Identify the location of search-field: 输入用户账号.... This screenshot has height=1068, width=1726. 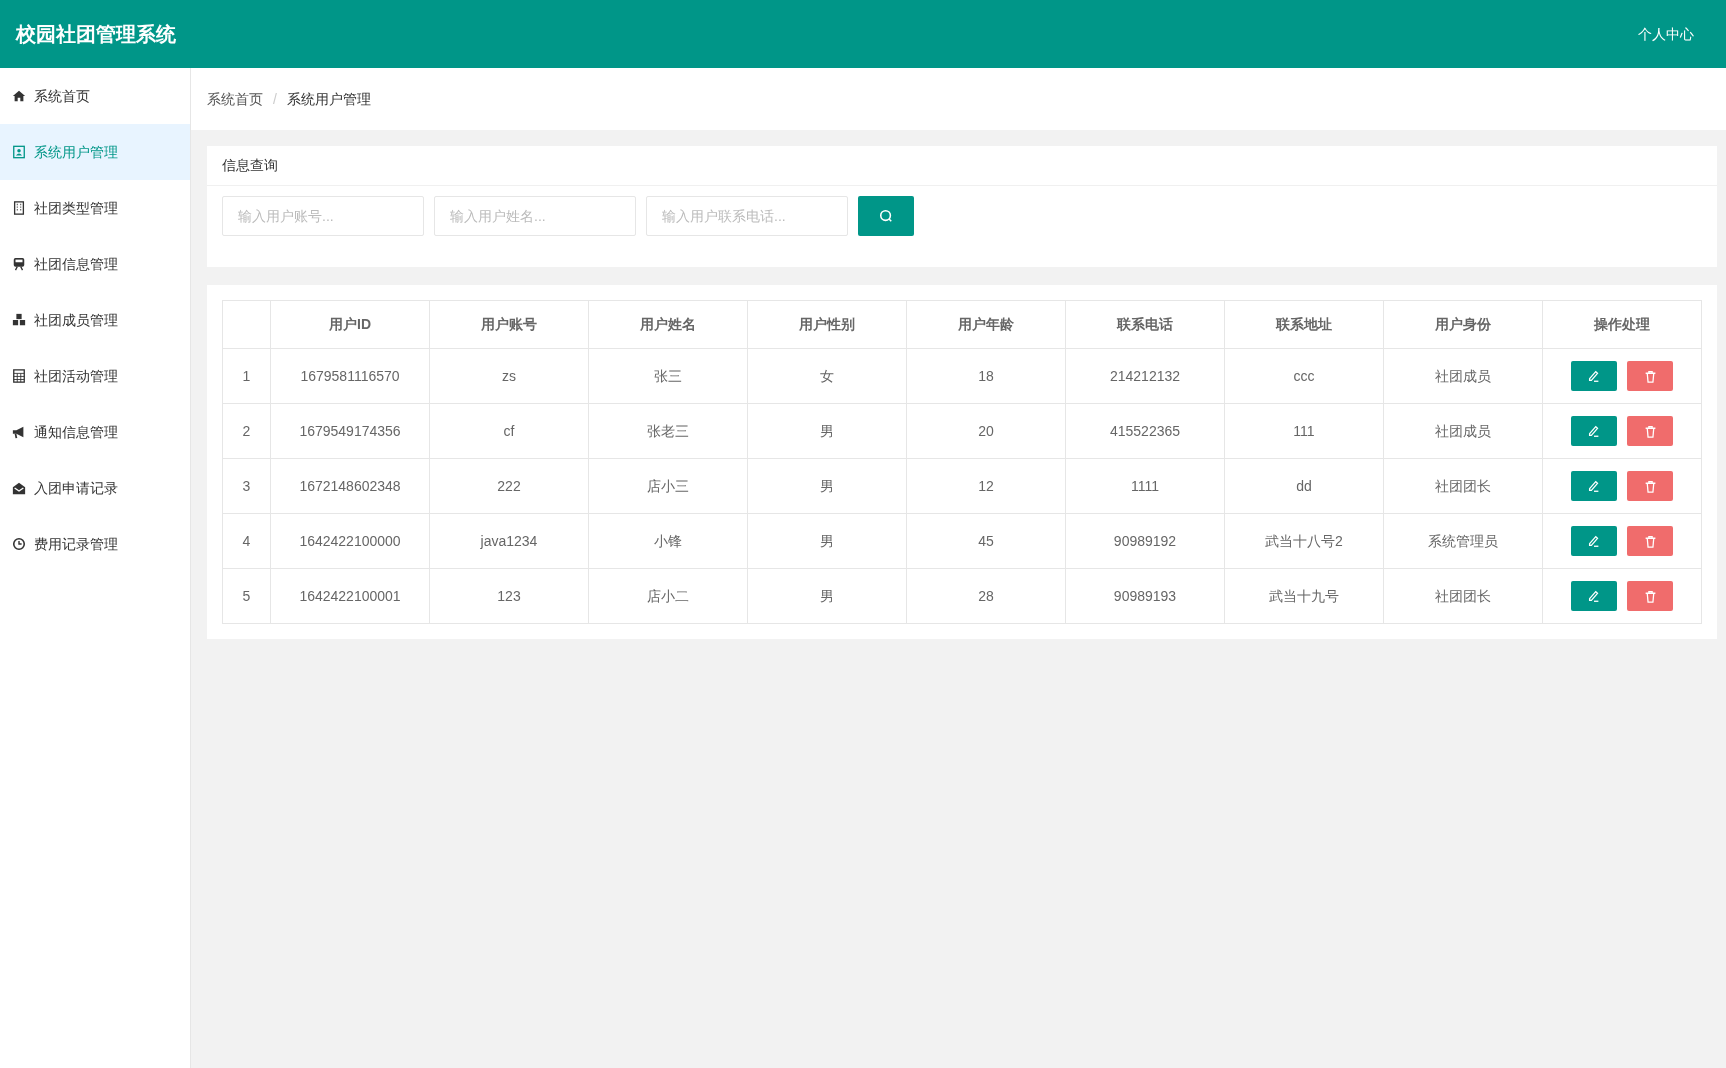
(323, 216).